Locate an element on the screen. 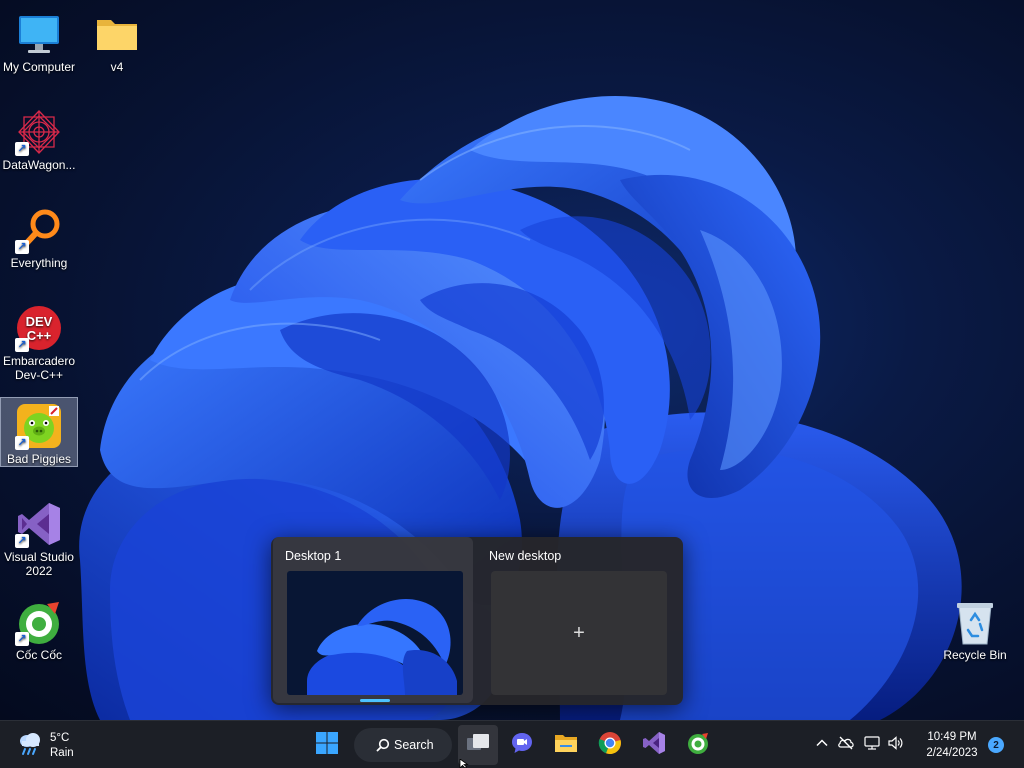 The width and height of the screenshot is (1024, 768). network-button is located at coordinates (872, 745).